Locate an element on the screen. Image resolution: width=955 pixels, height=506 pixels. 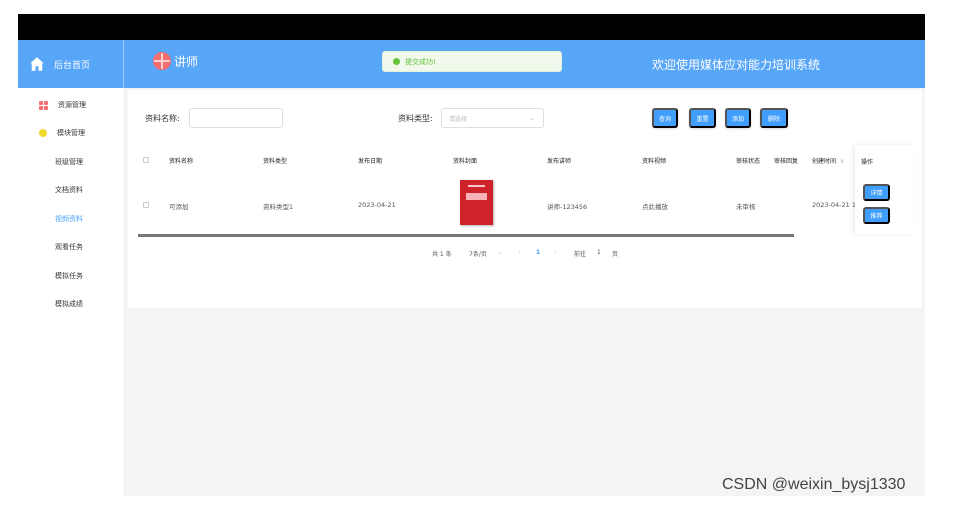
material-cover-image is located at coordinates (476, 202).